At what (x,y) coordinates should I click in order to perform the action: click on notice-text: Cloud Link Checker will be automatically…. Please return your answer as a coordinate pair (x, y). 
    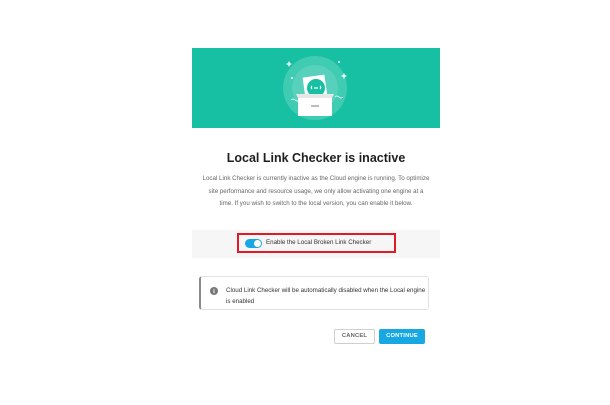
    Looking at the image, I should click on (326, 296).